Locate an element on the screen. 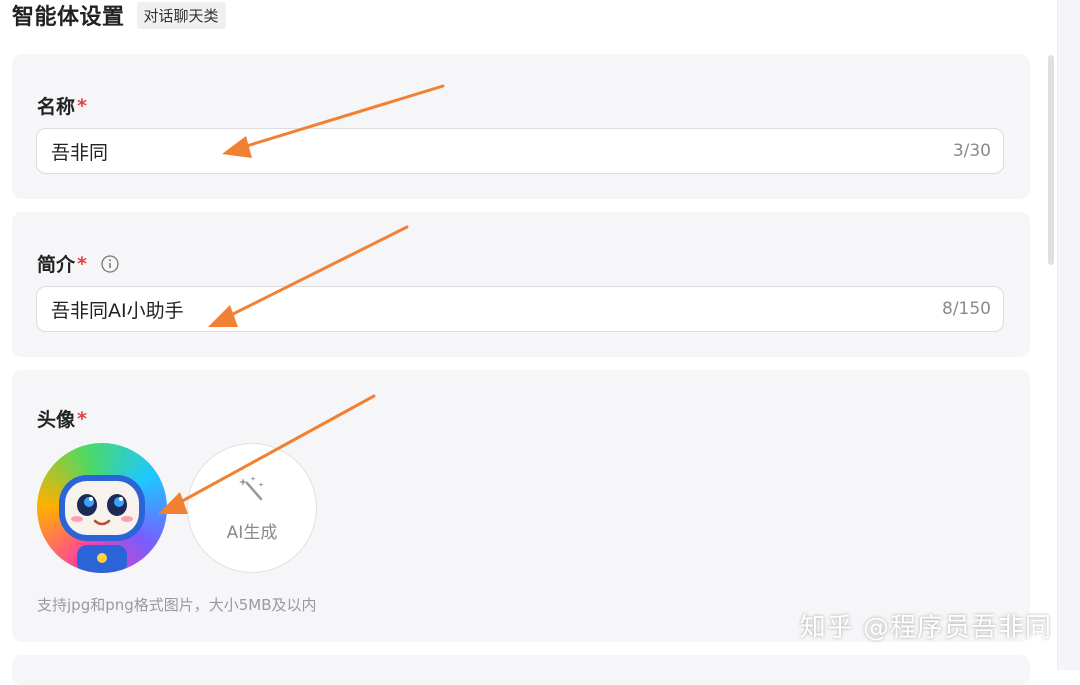  page-header: 智能体设置 对话聊天类 is located at coordinates (119, 15).